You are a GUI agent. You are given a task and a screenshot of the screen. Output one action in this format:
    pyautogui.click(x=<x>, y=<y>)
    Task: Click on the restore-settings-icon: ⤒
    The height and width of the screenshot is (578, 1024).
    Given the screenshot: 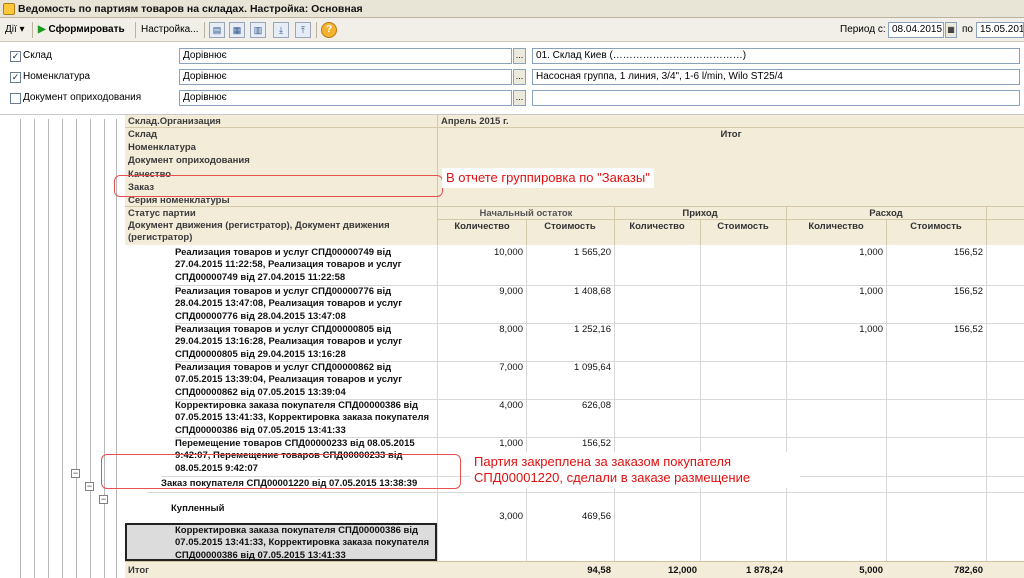 What is the action you would take?
    pyautogui.click(x=303, y=30)
    